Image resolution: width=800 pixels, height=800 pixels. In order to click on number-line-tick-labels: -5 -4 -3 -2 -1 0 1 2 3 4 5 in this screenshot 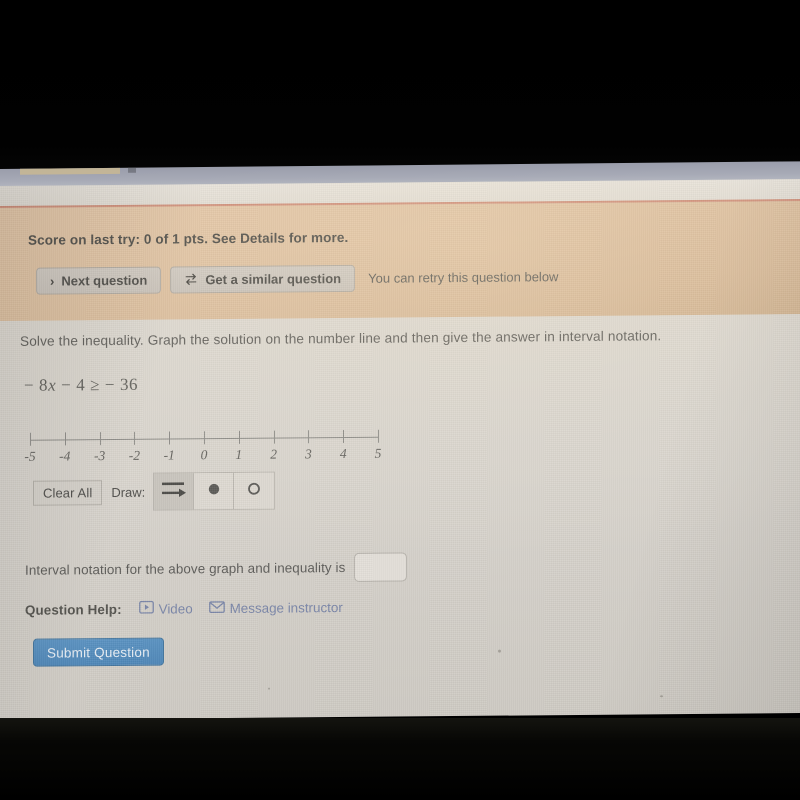, I will do `click(203, 442)`.